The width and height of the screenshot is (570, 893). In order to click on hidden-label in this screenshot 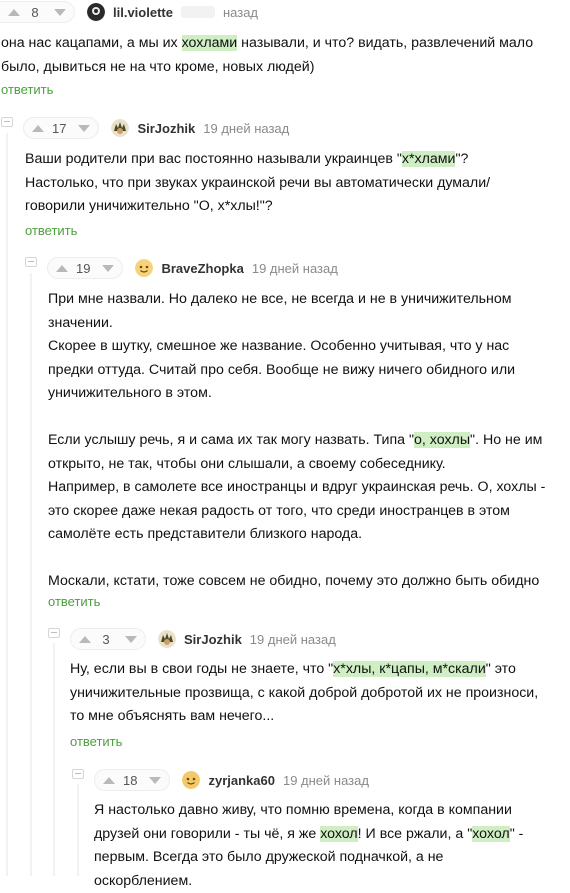, I will do `click(197, 12)`.